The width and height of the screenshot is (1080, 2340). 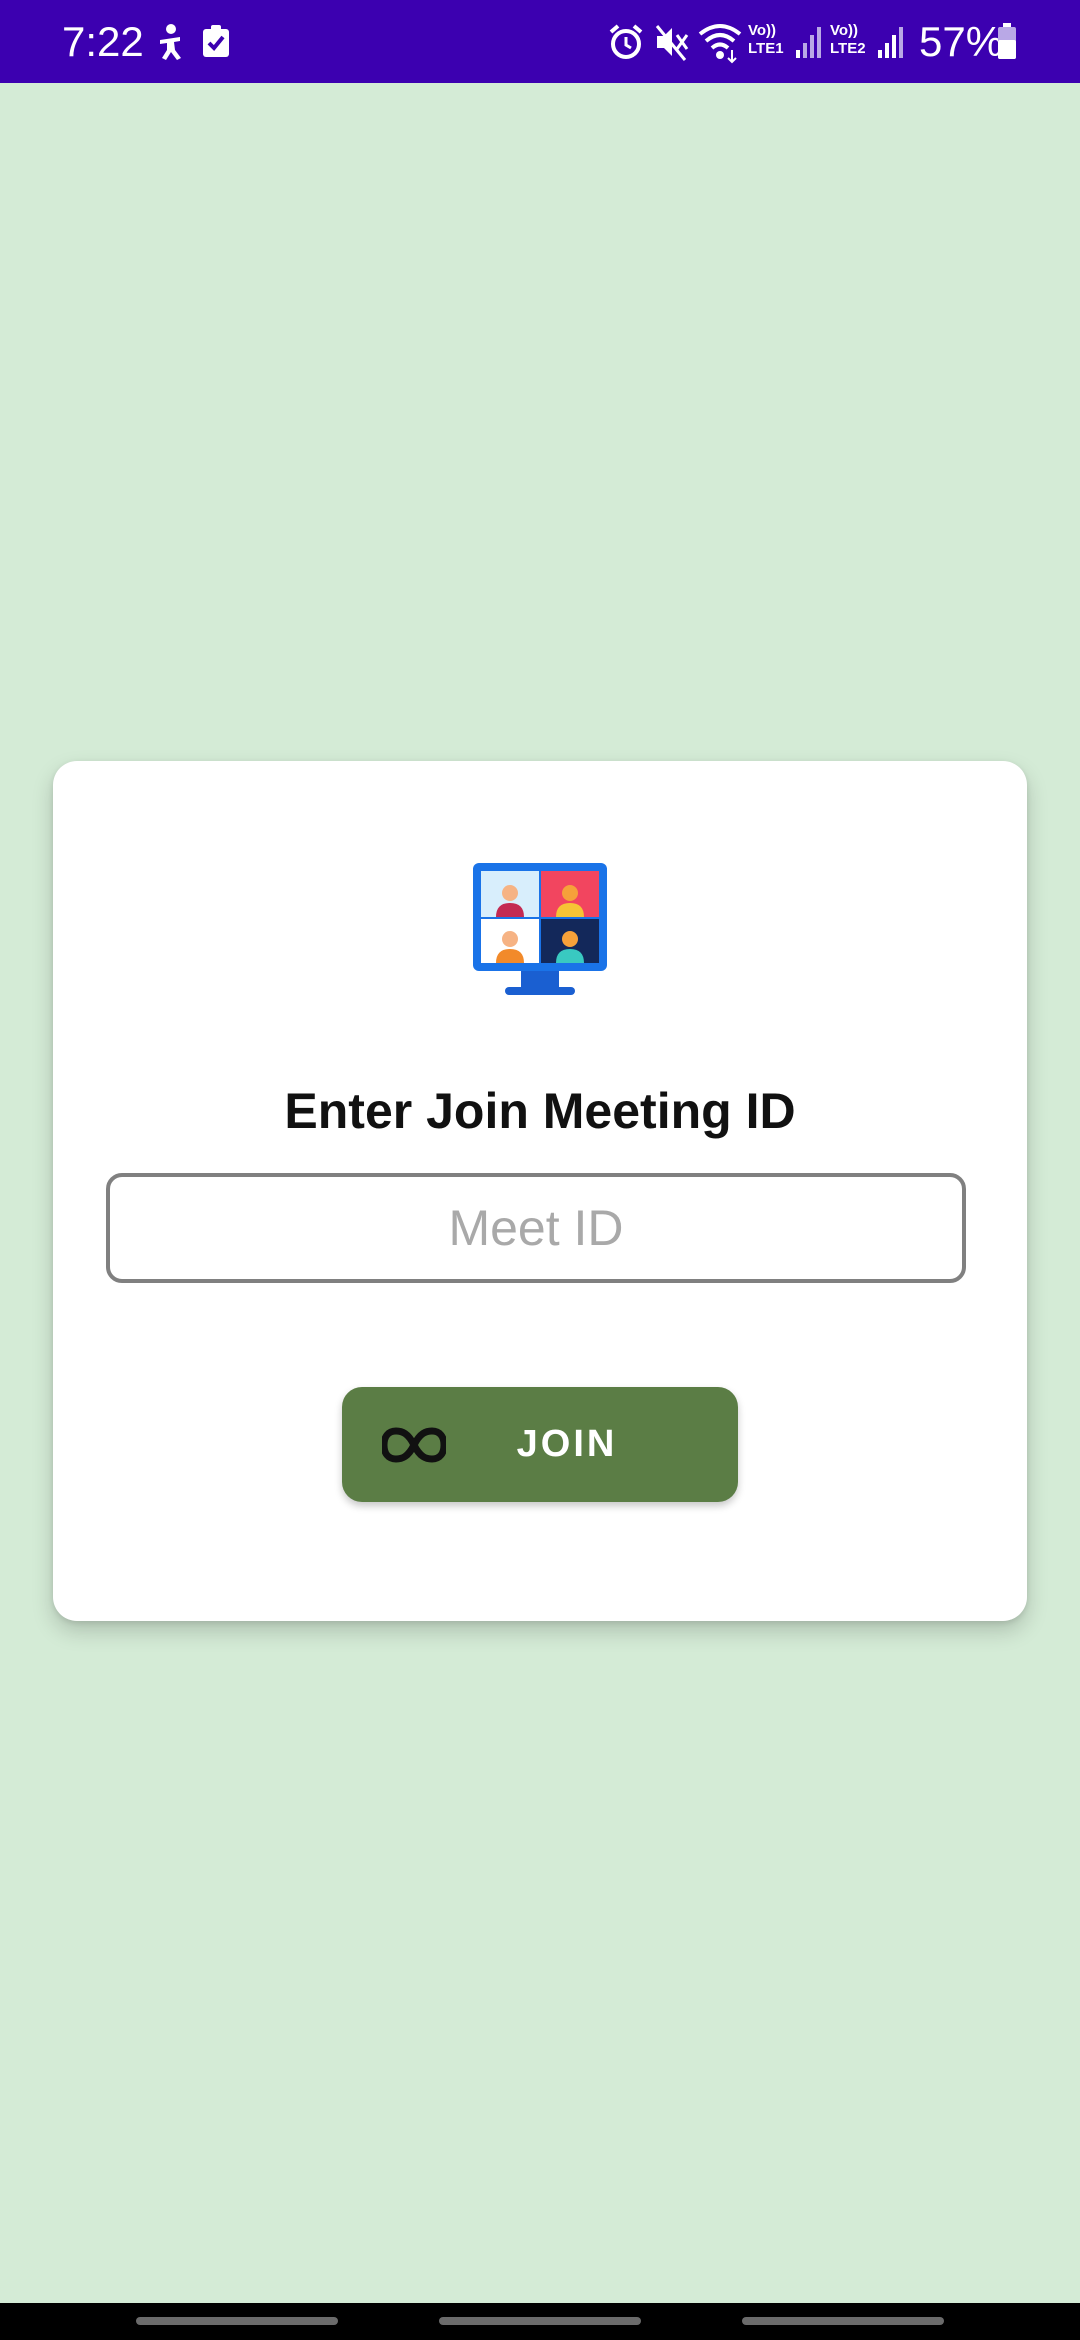 I want to click on video-conference-icon, so click(x=540, y=929).